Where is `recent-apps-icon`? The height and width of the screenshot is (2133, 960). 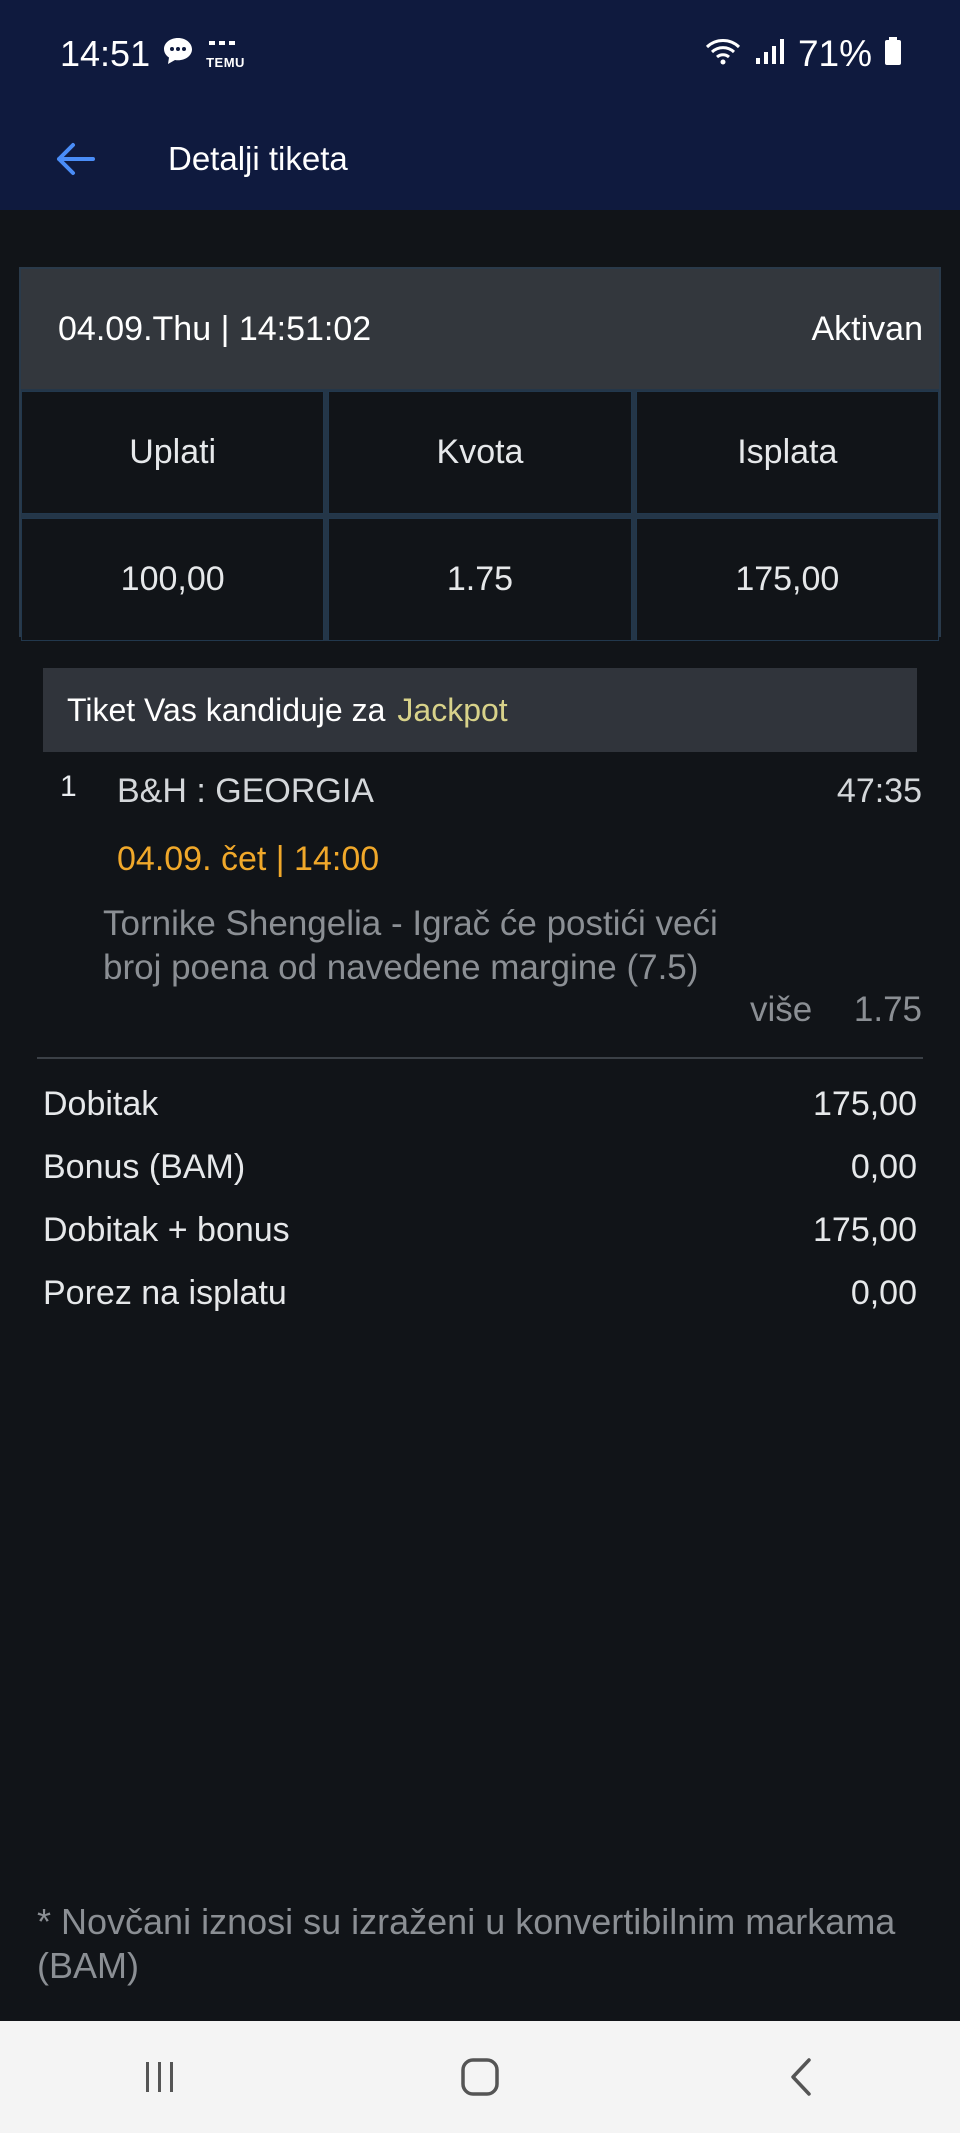 recent-apps-icon is located at coordinates (159, 2077).